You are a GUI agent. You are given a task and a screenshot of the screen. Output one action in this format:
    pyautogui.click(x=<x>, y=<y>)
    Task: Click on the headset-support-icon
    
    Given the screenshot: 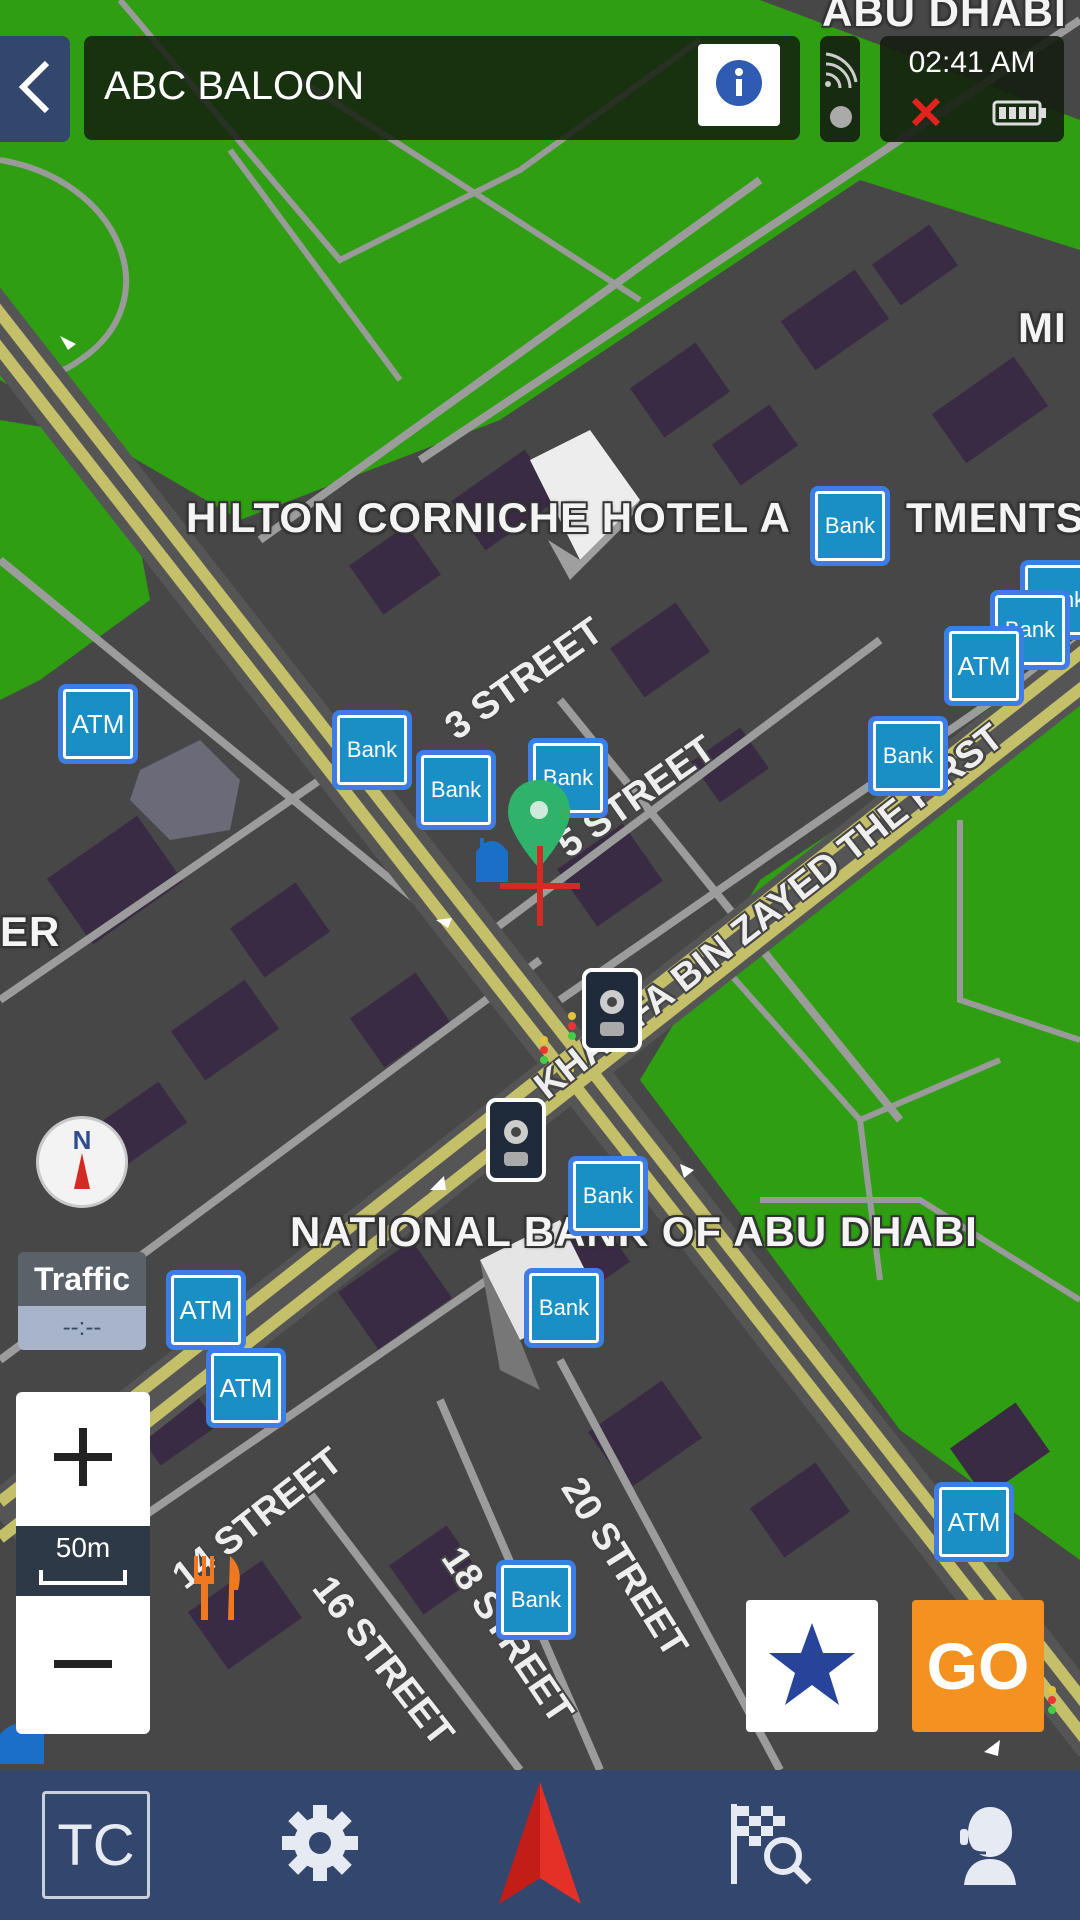 What is the action you would take?
    pyautogui.click(x=990, y=1845)
    